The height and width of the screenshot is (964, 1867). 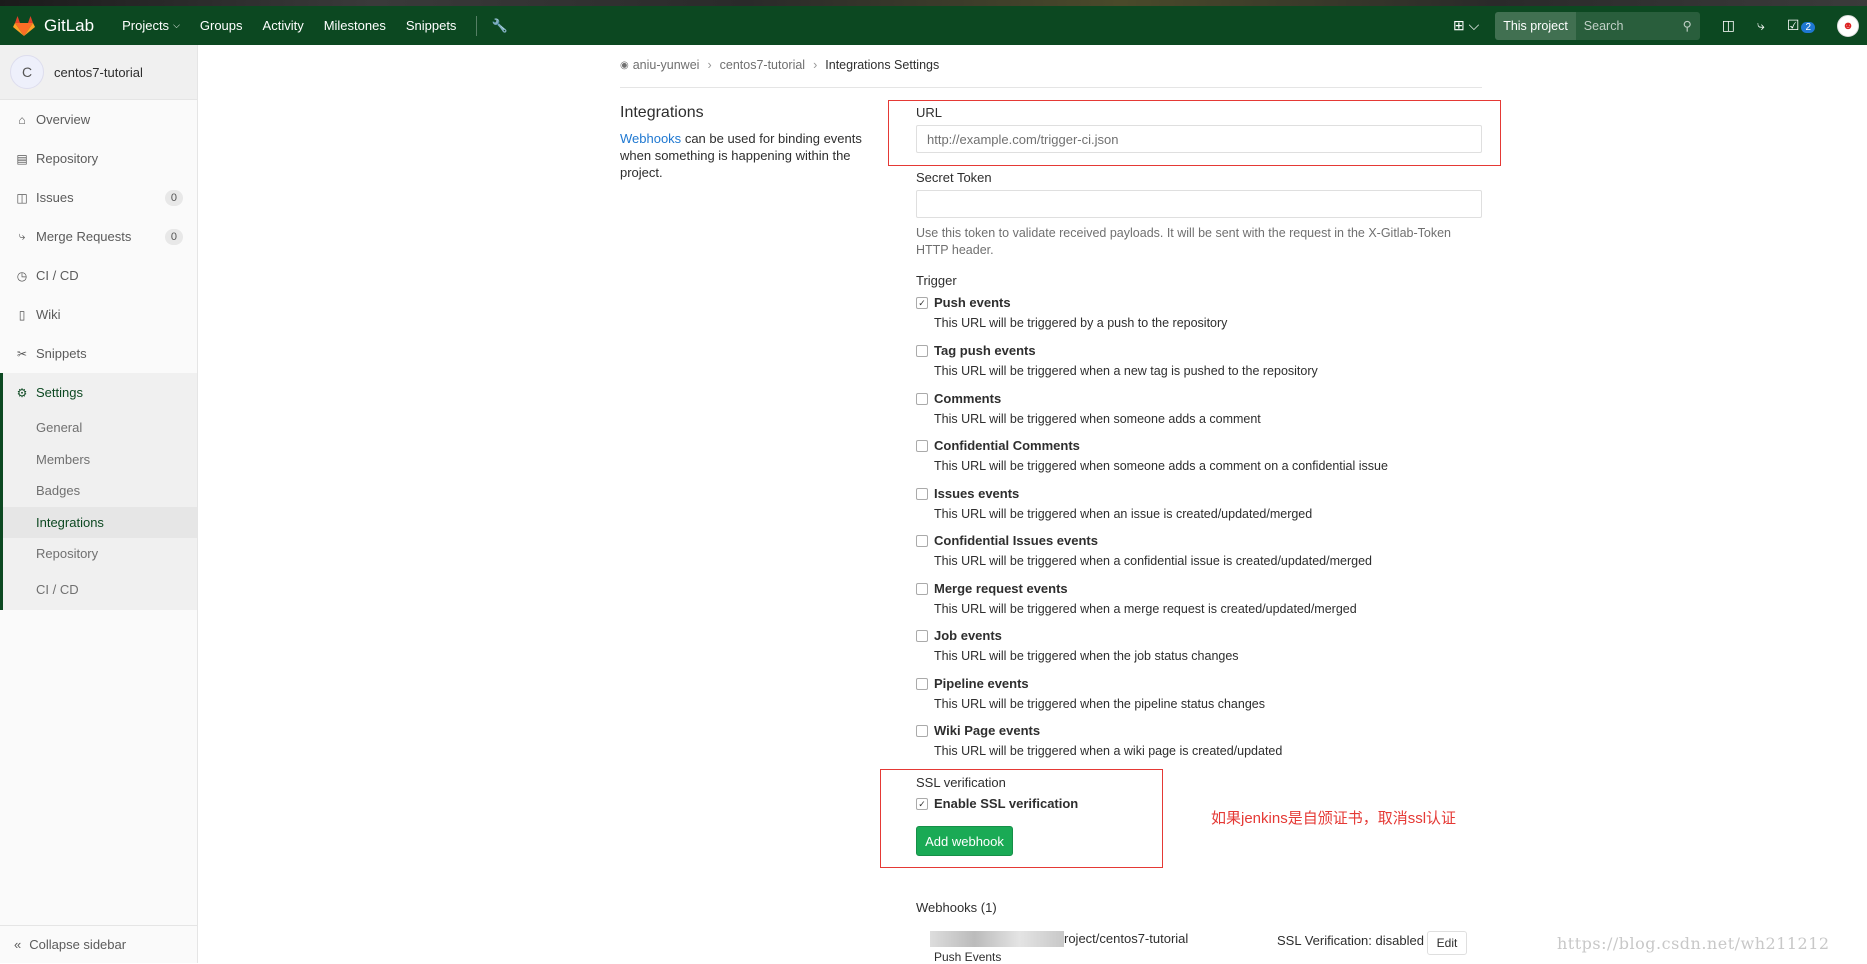 I want to click on plus-square-icon: ⊞ ⌵, so click(x=1466, y=25).